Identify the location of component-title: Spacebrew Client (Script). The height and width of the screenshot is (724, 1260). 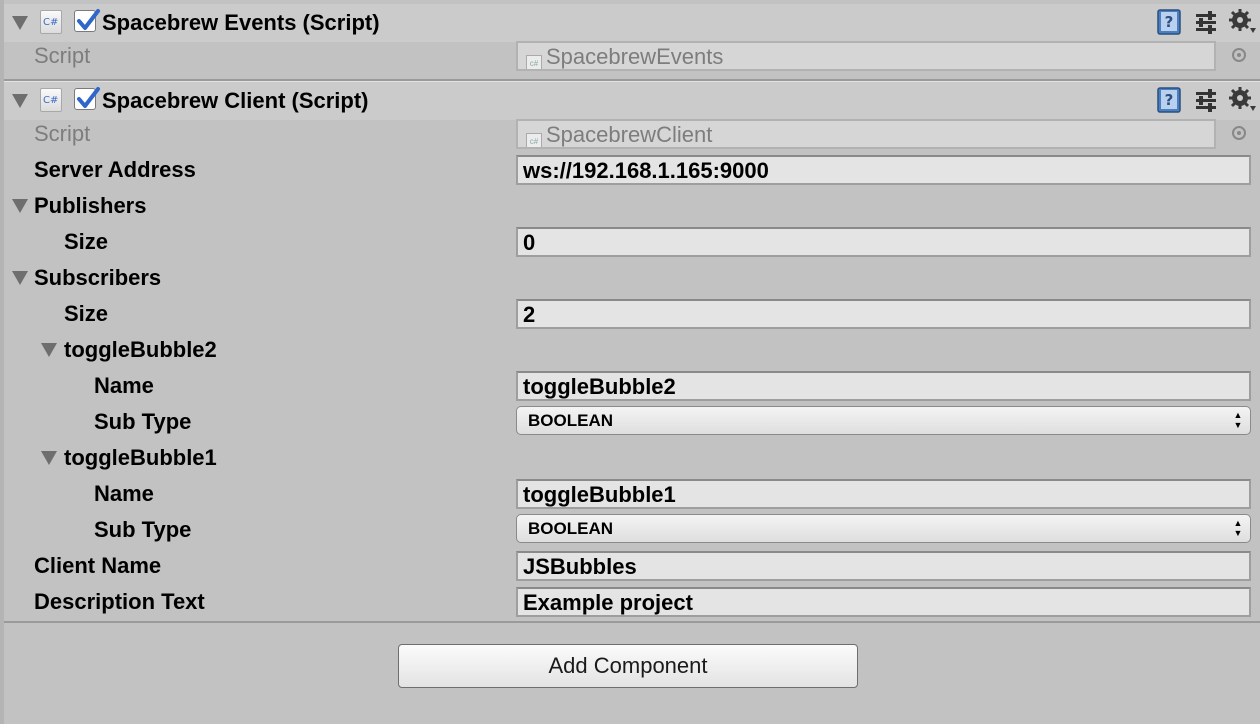
(235, 100).